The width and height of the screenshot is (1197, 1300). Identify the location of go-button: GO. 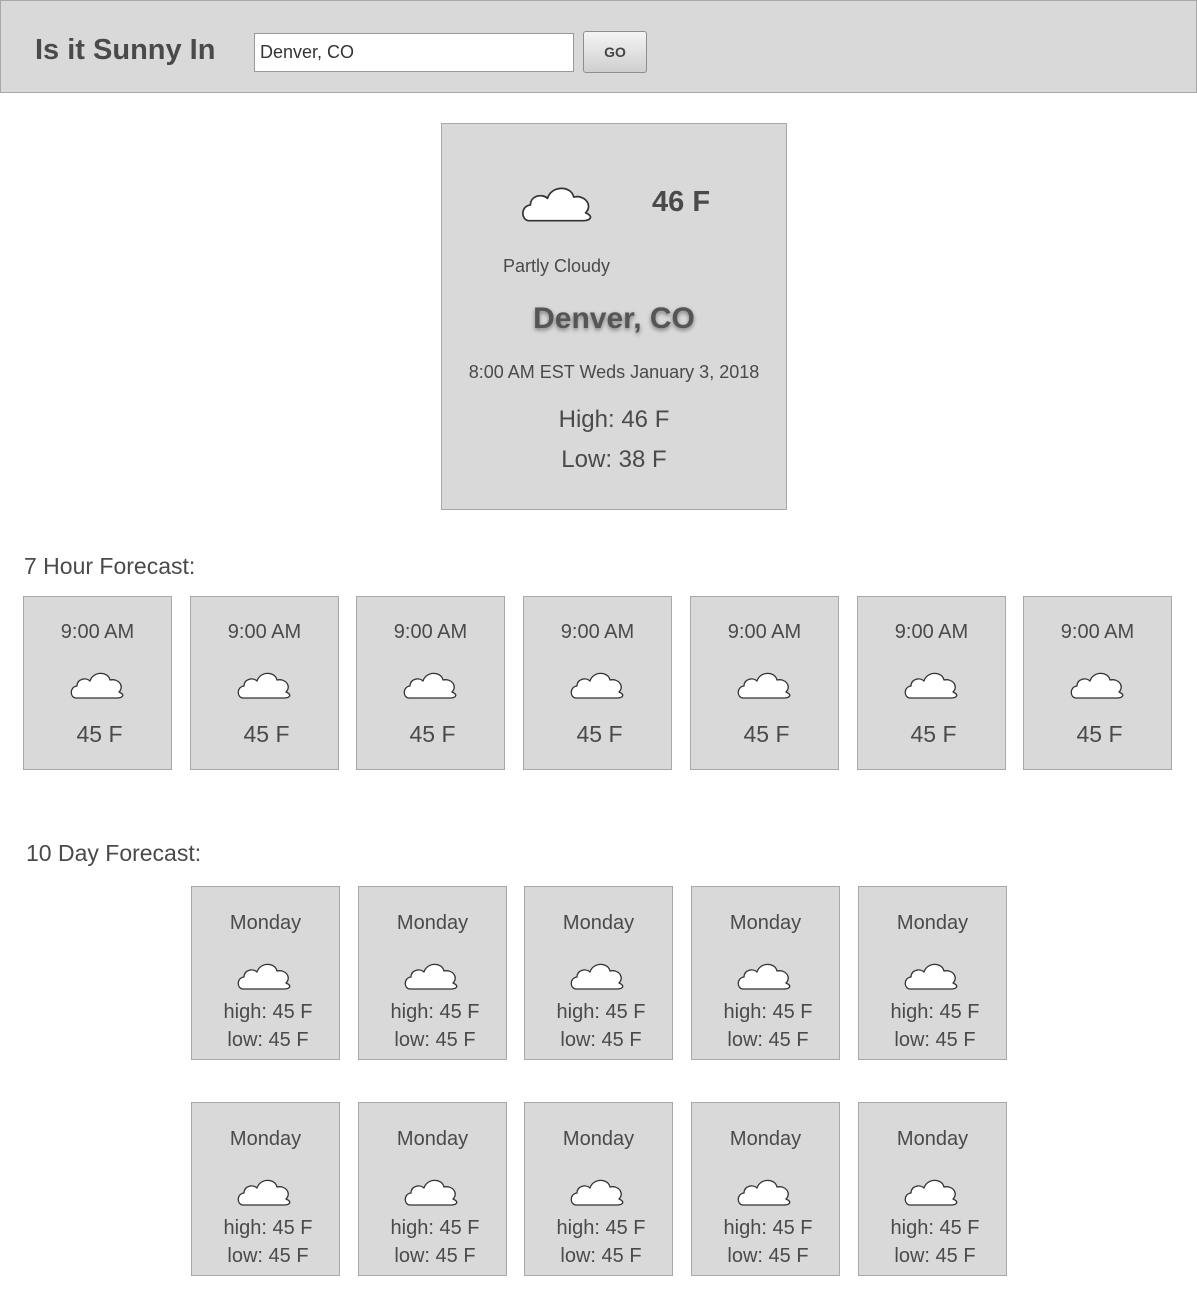
(615, 52).